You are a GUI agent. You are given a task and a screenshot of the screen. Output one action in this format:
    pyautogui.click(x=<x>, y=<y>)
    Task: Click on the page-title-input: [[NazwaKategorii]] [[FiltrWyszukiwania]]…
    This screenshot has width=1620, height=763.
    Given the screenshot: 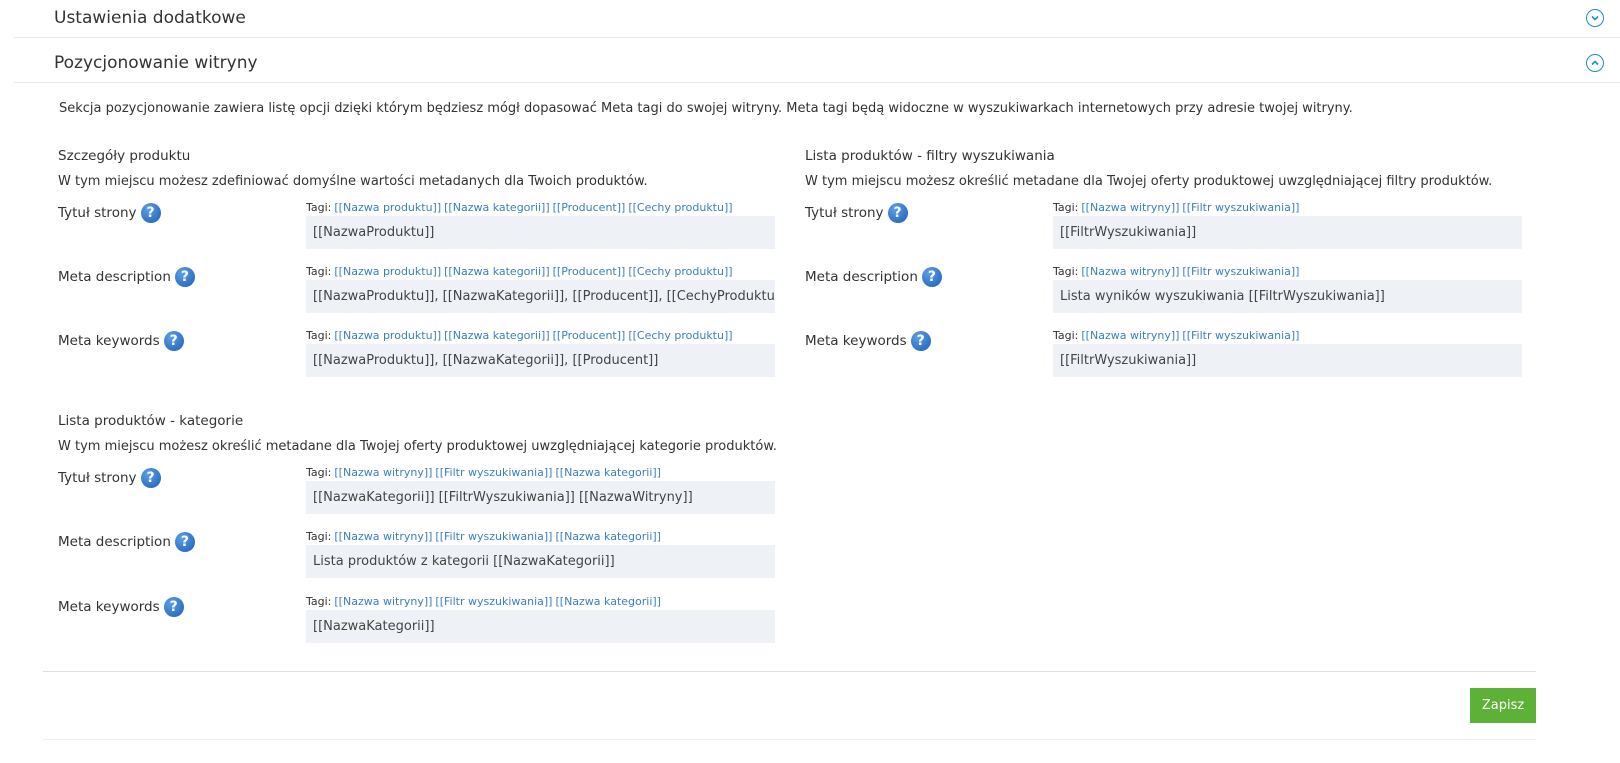 What is the action you would take?
    pyautogui.click(x=540, y=497)
    